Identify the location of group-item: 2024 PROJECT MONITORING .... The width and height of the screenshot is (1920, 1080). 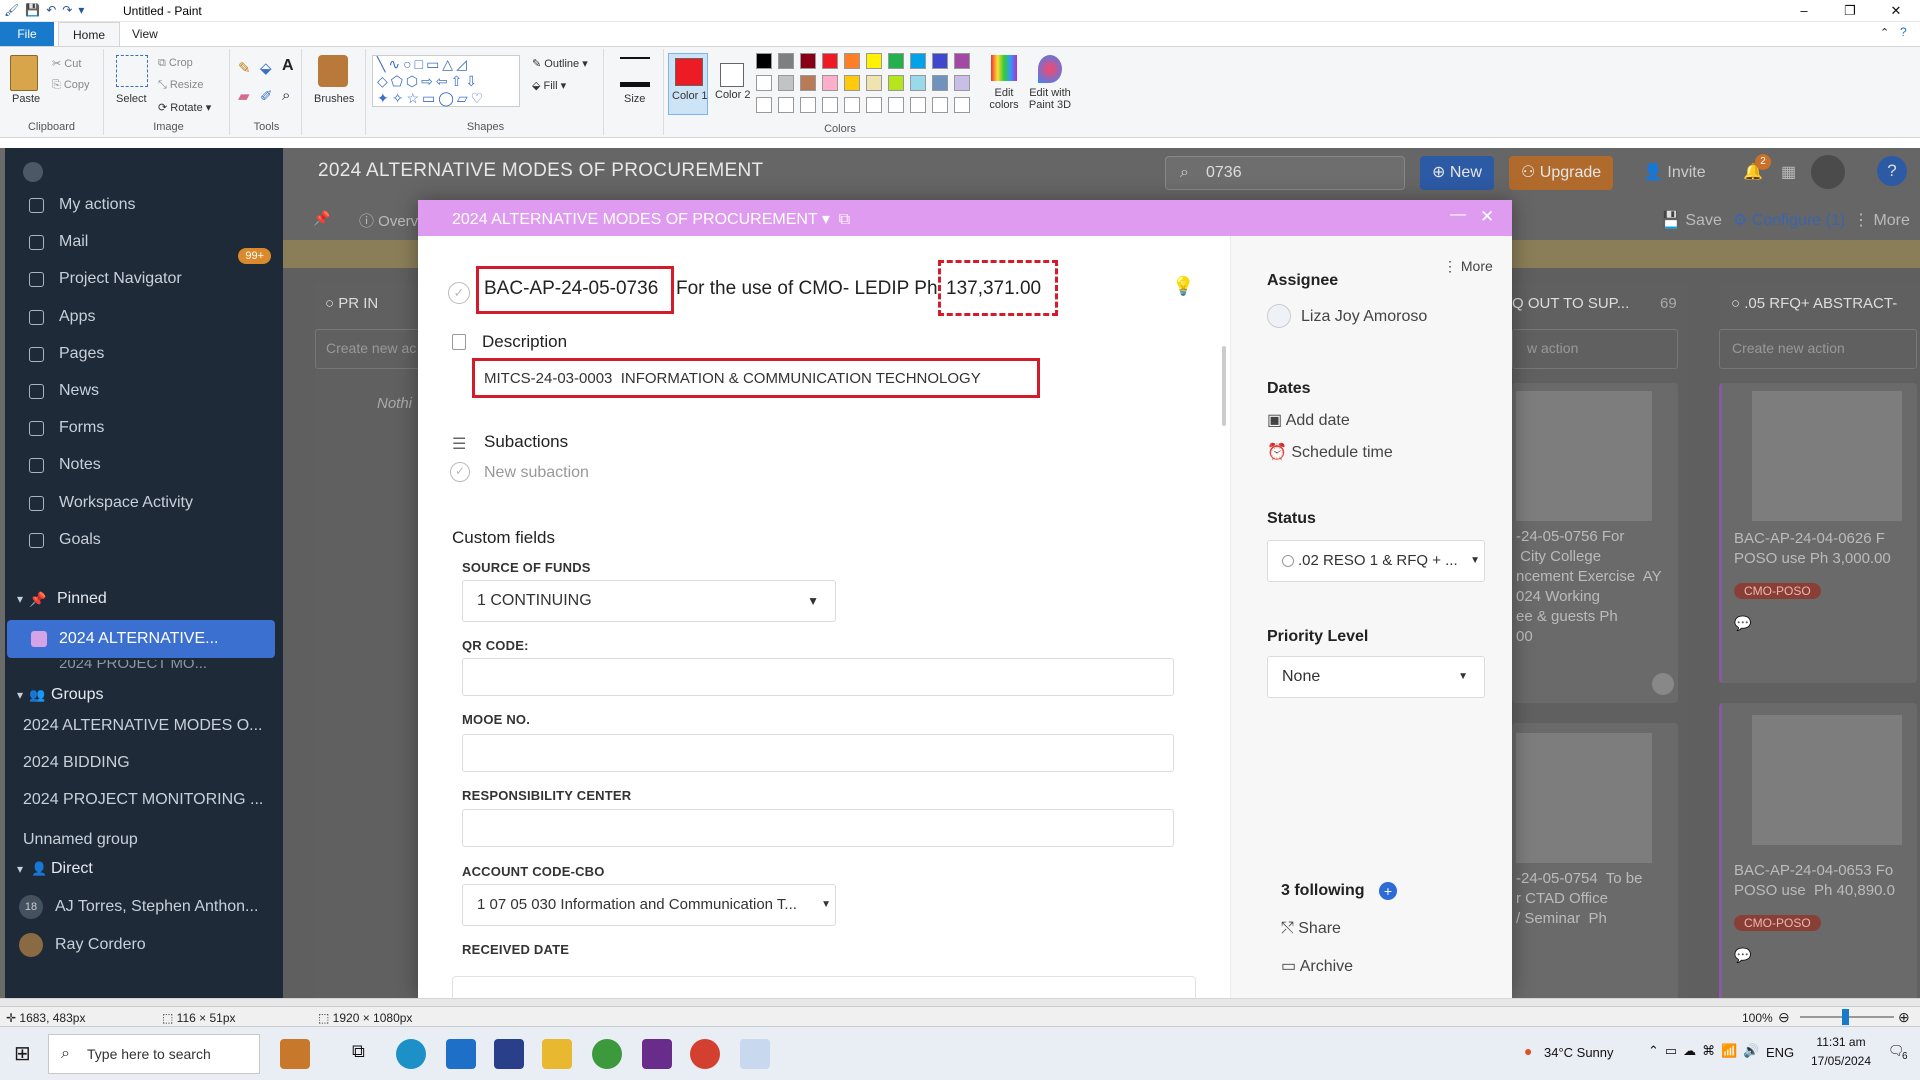
(144, 800).